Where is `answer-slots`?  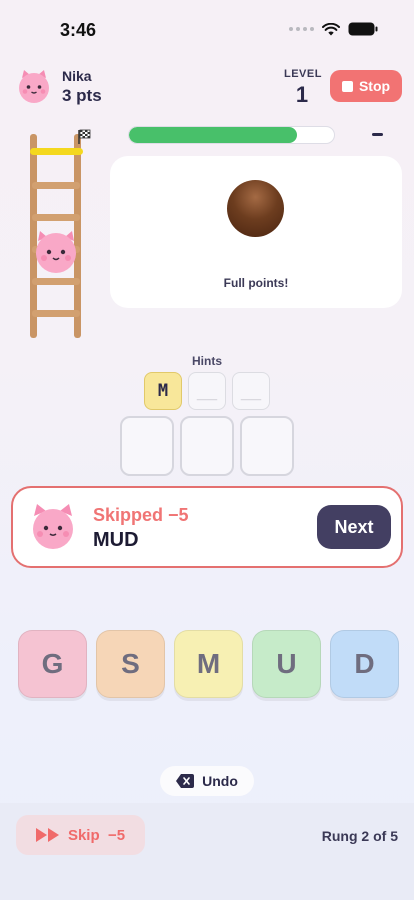 answer-slots is located at coordinates (207, 446).